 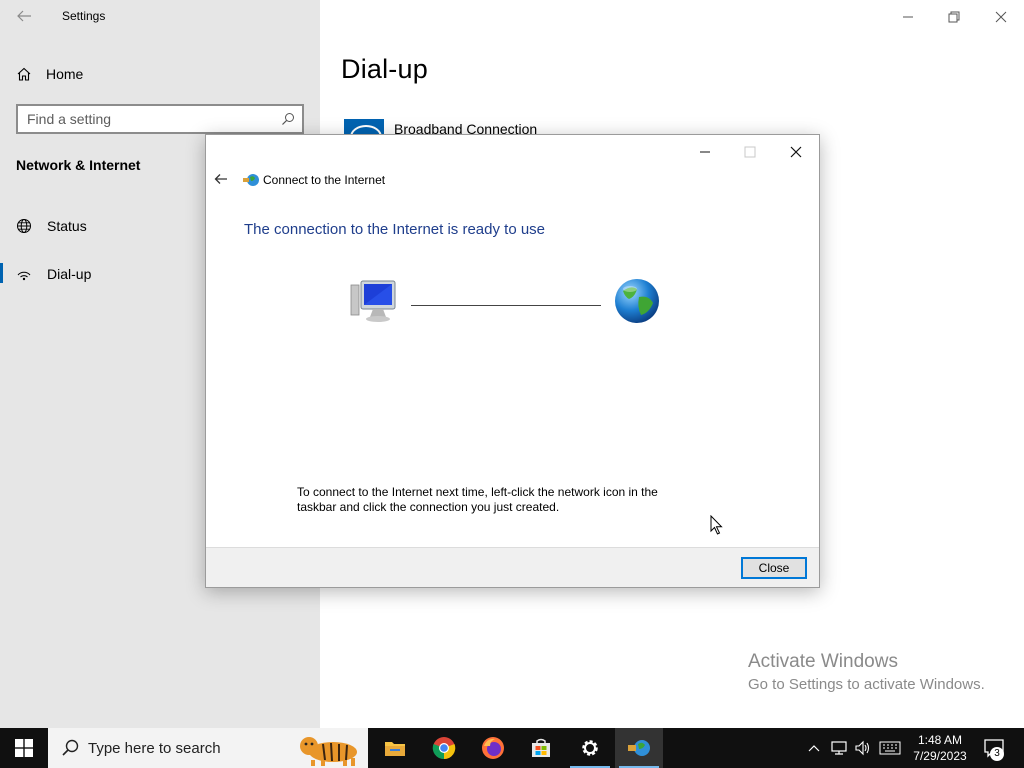 I want to click on globe-icon, so click(x=24, y=226).